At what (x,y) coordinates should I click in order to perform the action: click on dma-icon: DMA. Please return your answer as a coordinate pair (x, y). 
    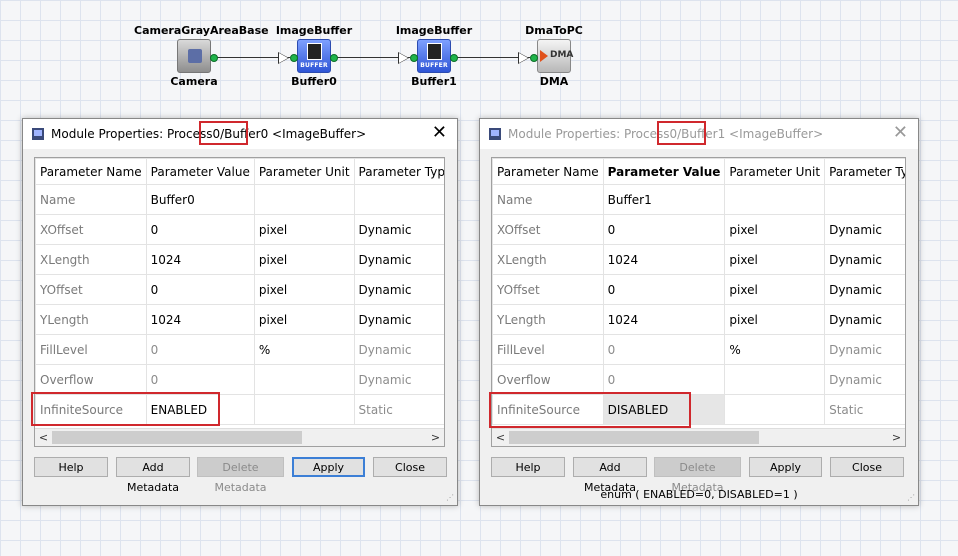
    Looking at the image, I should click on (555, 56).